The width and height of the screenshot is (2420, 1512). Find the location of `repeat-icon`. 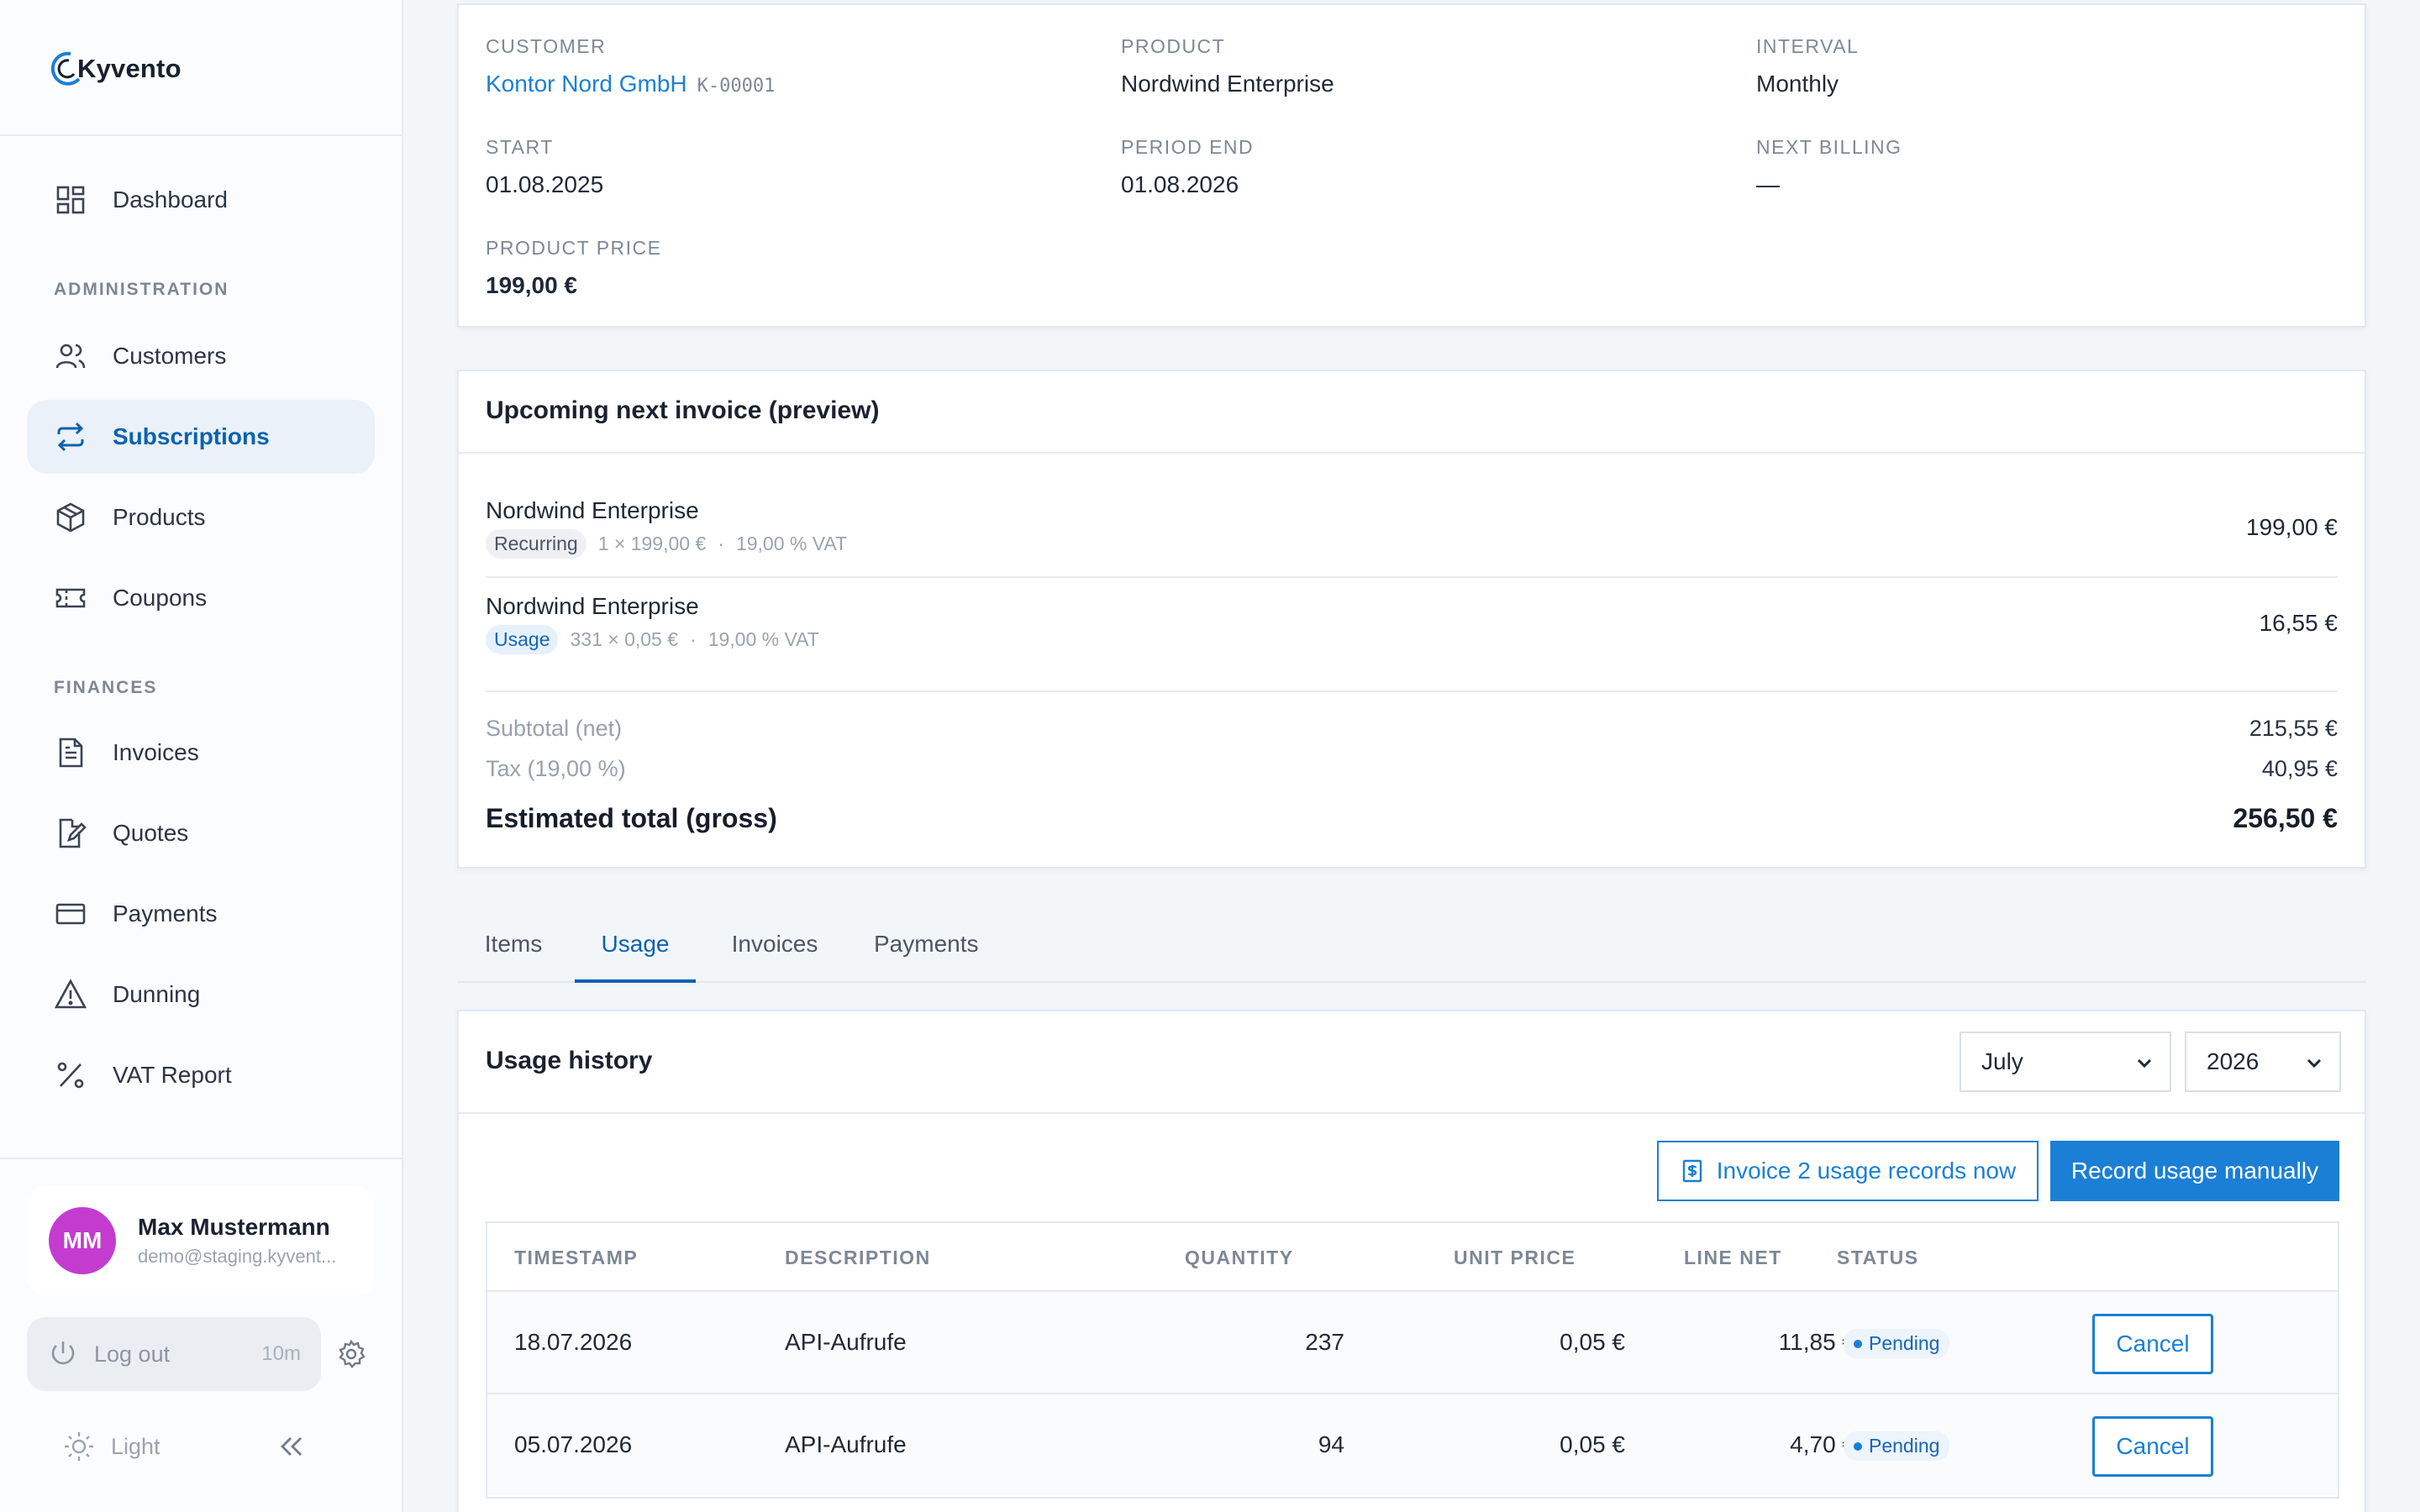

repeat-icon is located at coordinates (70, 437).